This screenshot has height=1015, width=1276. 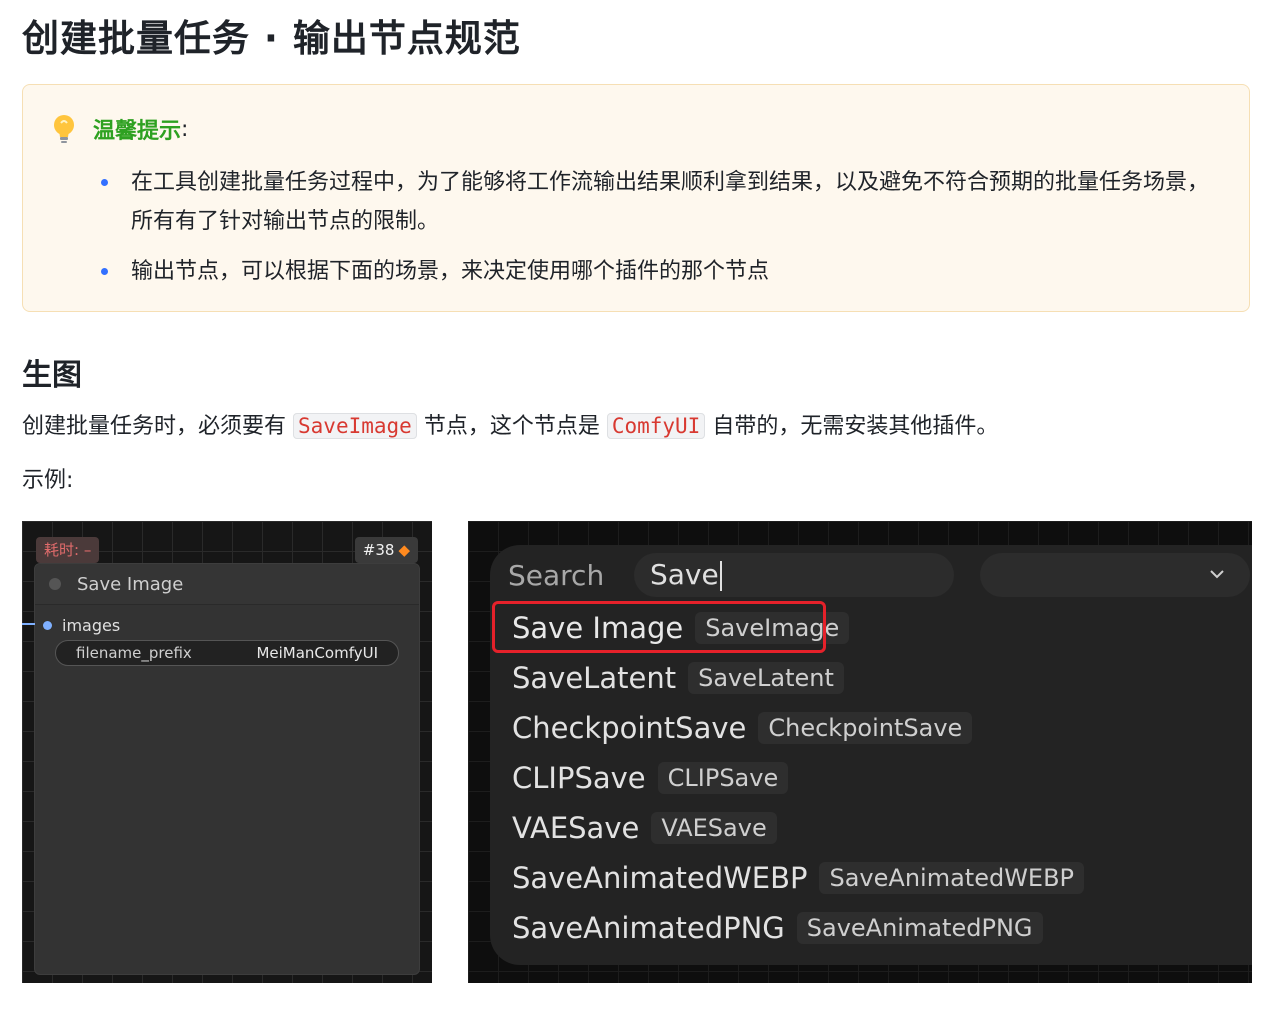 I want to click on input-socket-icon, so click(x=47, y=625).